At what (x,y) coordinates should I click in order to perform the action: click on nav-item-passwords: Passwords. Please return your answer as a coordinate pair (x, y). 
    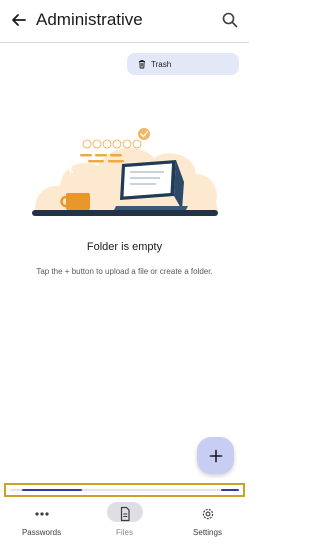
    Looking at the image, I should click on (41, 521).